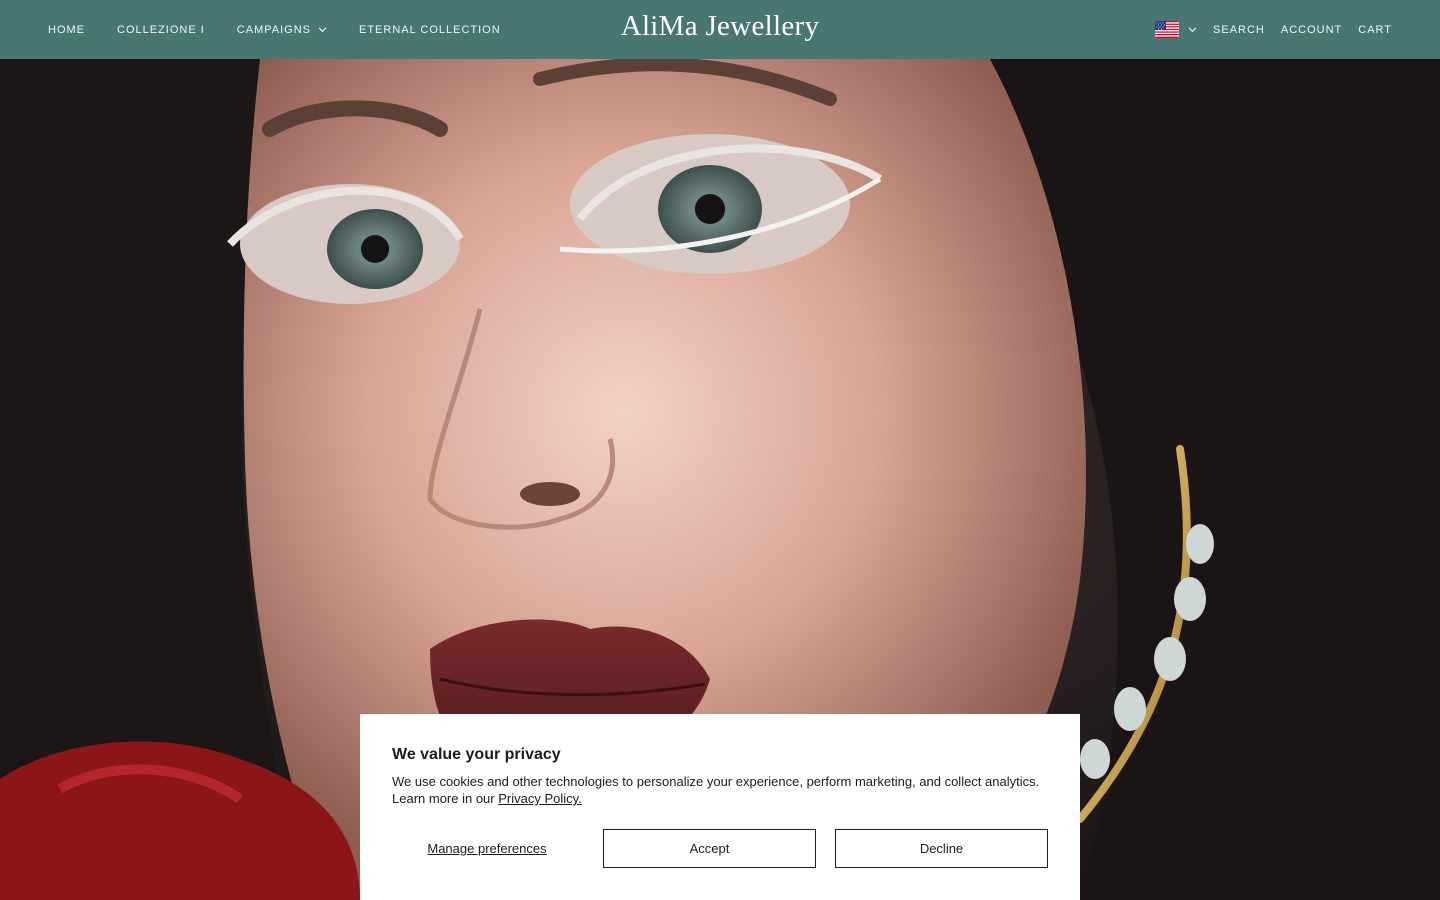 This screenshot has height=900, width=1440. What do you see at coordinates (709, 848) in the screenshot?
I see `accept-button: Accept` at bounding box center [709, 848].